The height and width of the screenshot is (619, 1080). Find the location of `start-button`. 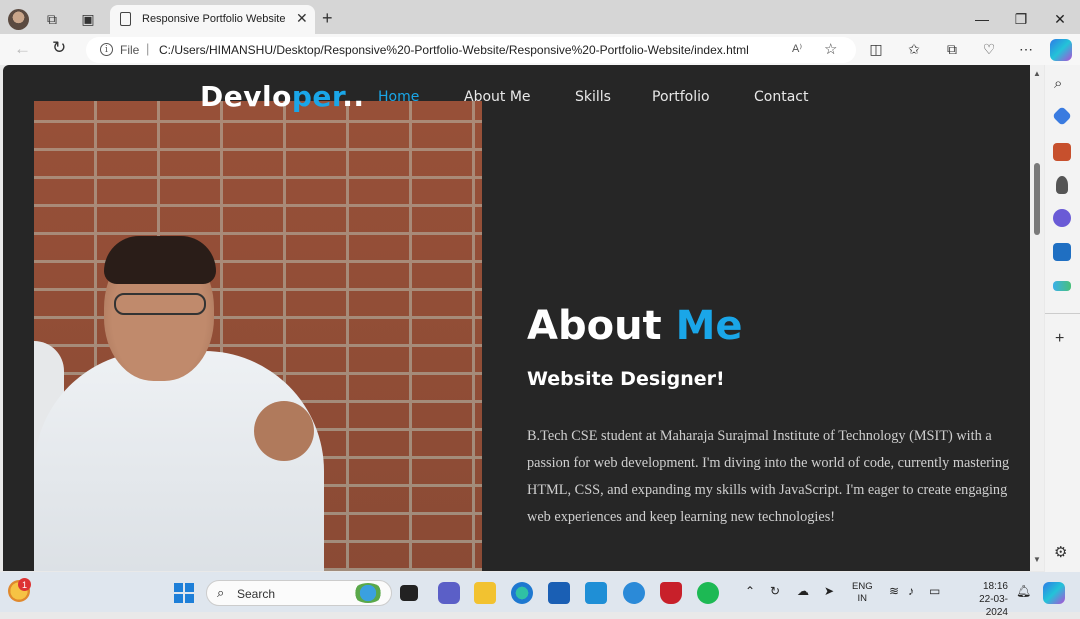

start-button is located at coordinates (184, 593).